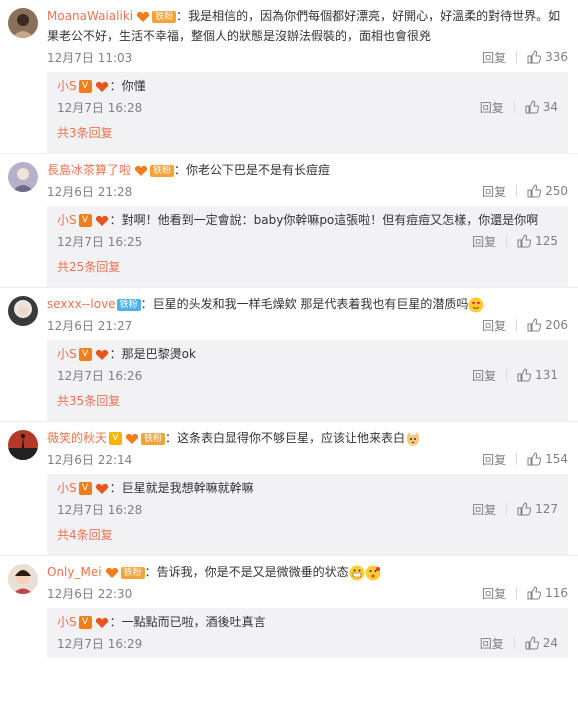  Describe the element at coordinates (90, 191) in the screenshot. I see `comment-time: 12月6日 21:28` at that location.